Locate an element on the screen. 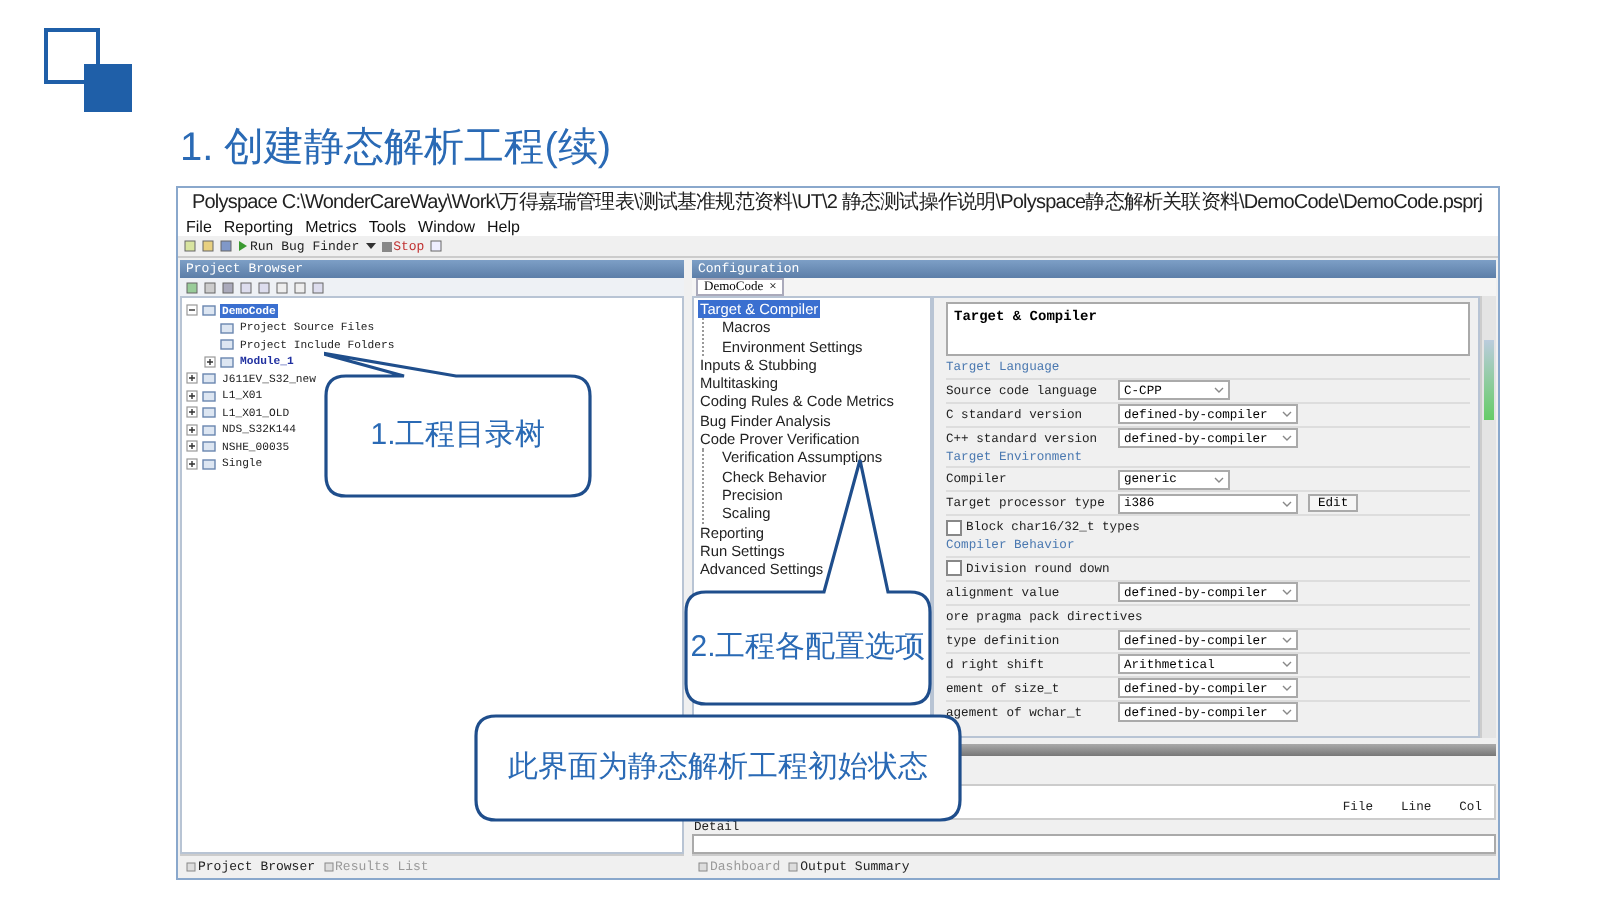 The image size is (1600, 900). menu-item: Reporting is located at coordinates (258, 226).